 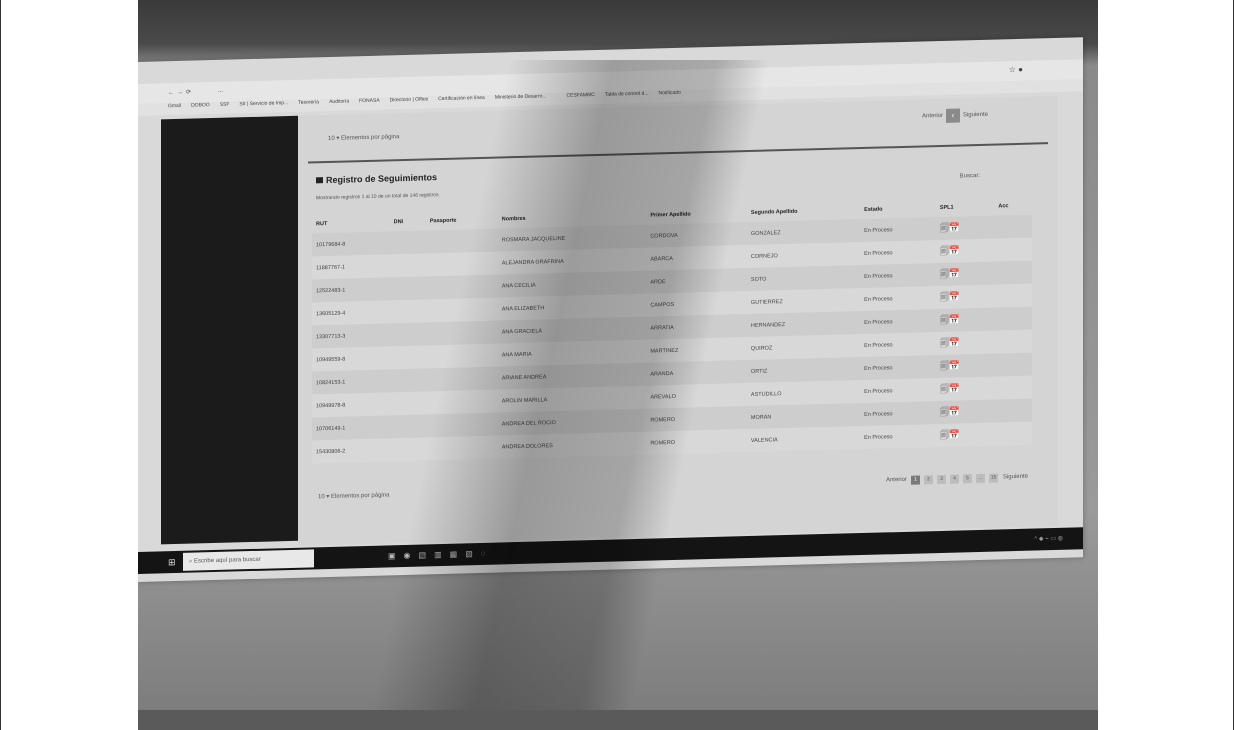 What do you see at coordinates (928, 480) in the screenshot?
I see `page-button: 2` at bounding box center [928, 480].